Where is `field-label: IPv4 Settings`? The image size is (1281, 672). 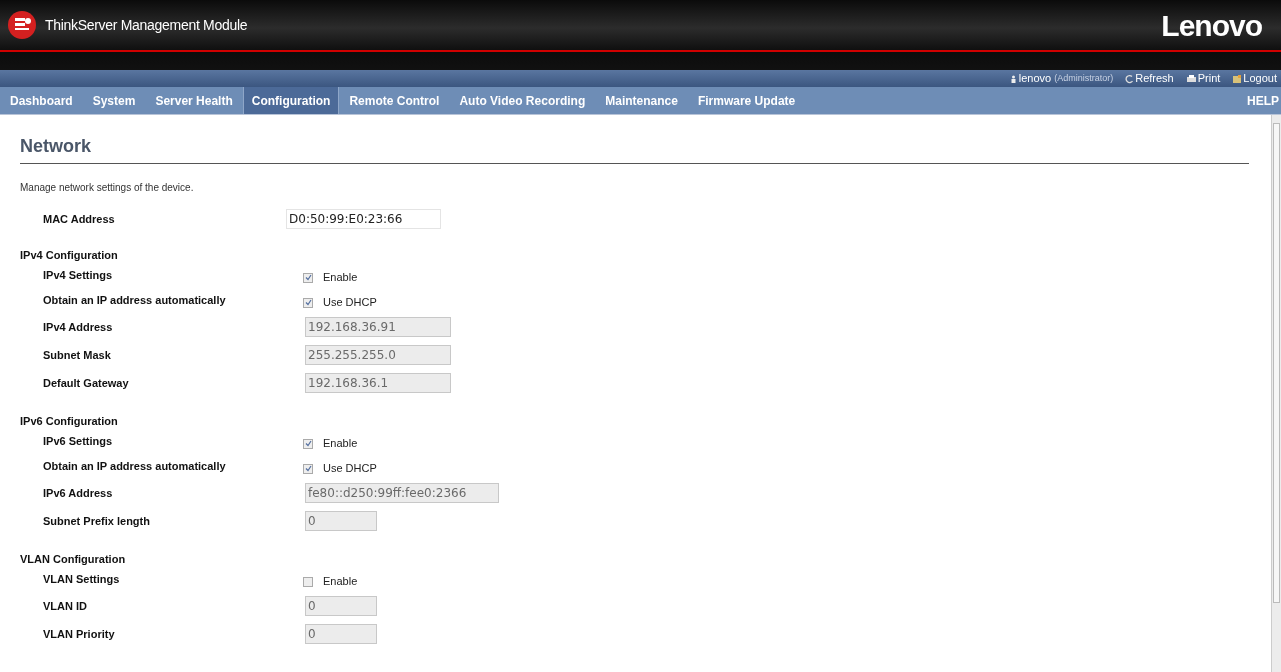
field-label: IPv4 Settings is located at coordinates (78, 276).